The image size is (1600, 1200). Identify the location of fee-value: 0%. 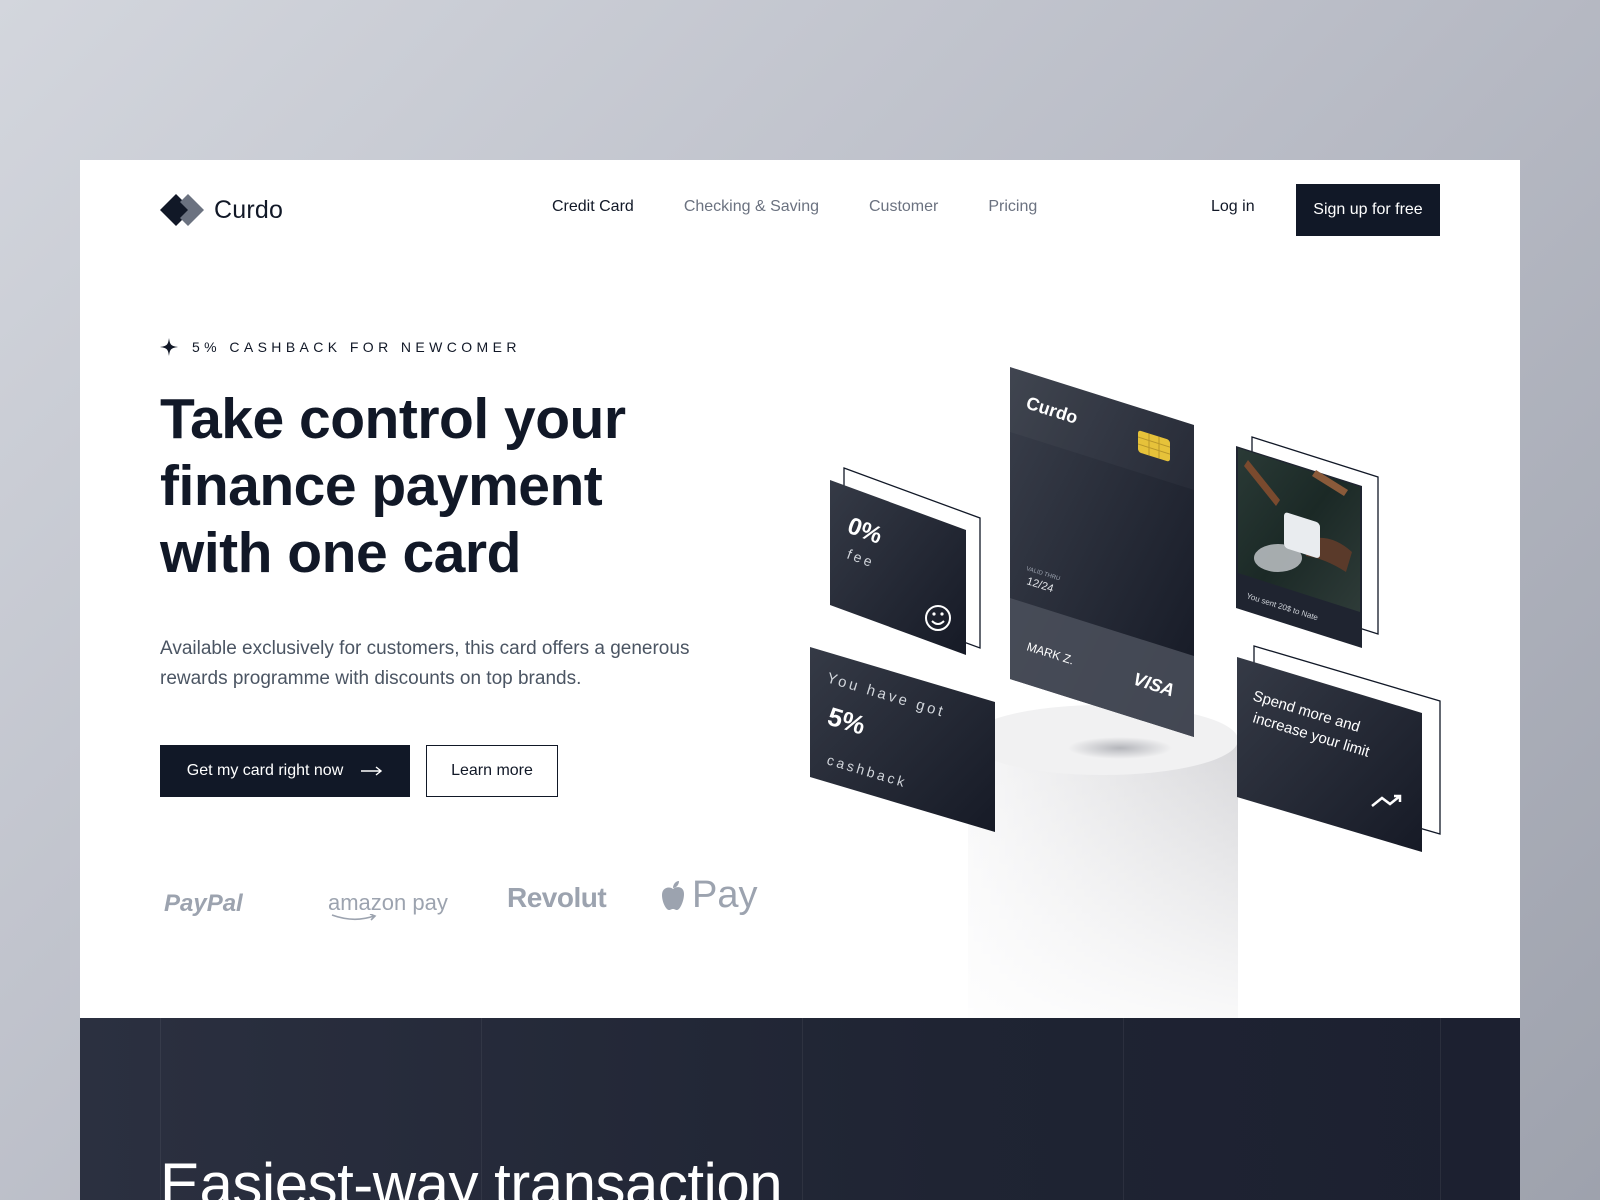
(865, 530).